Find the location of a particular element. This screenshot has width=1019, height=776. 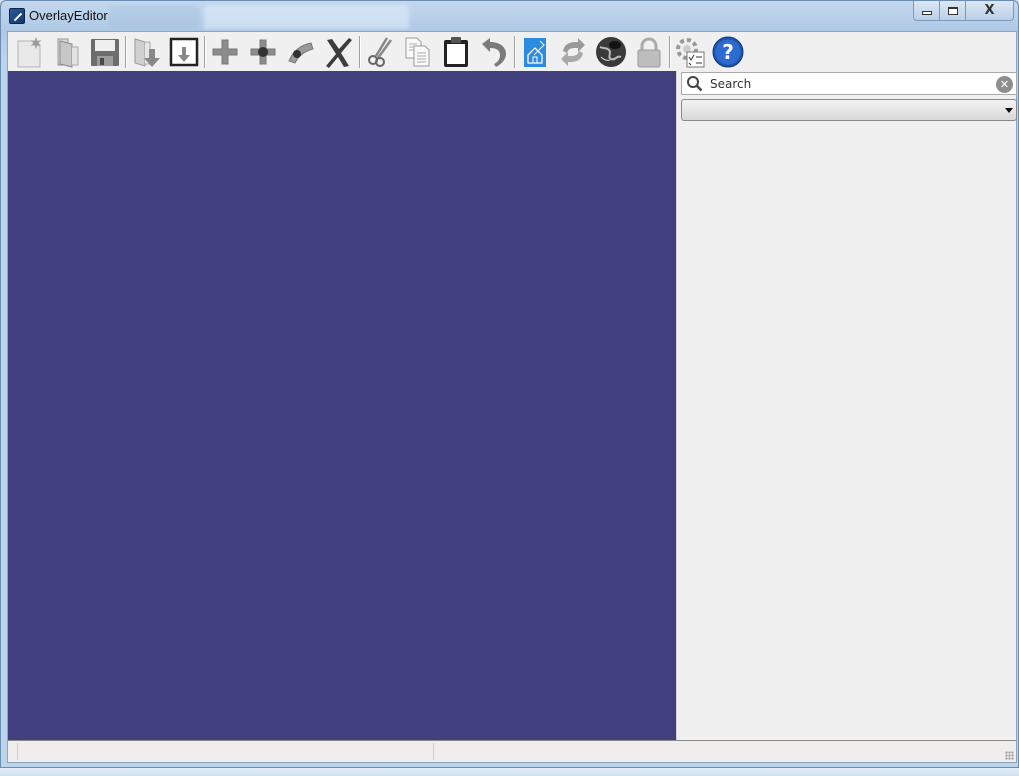

minimize-button is located at coordinates (926, 11).